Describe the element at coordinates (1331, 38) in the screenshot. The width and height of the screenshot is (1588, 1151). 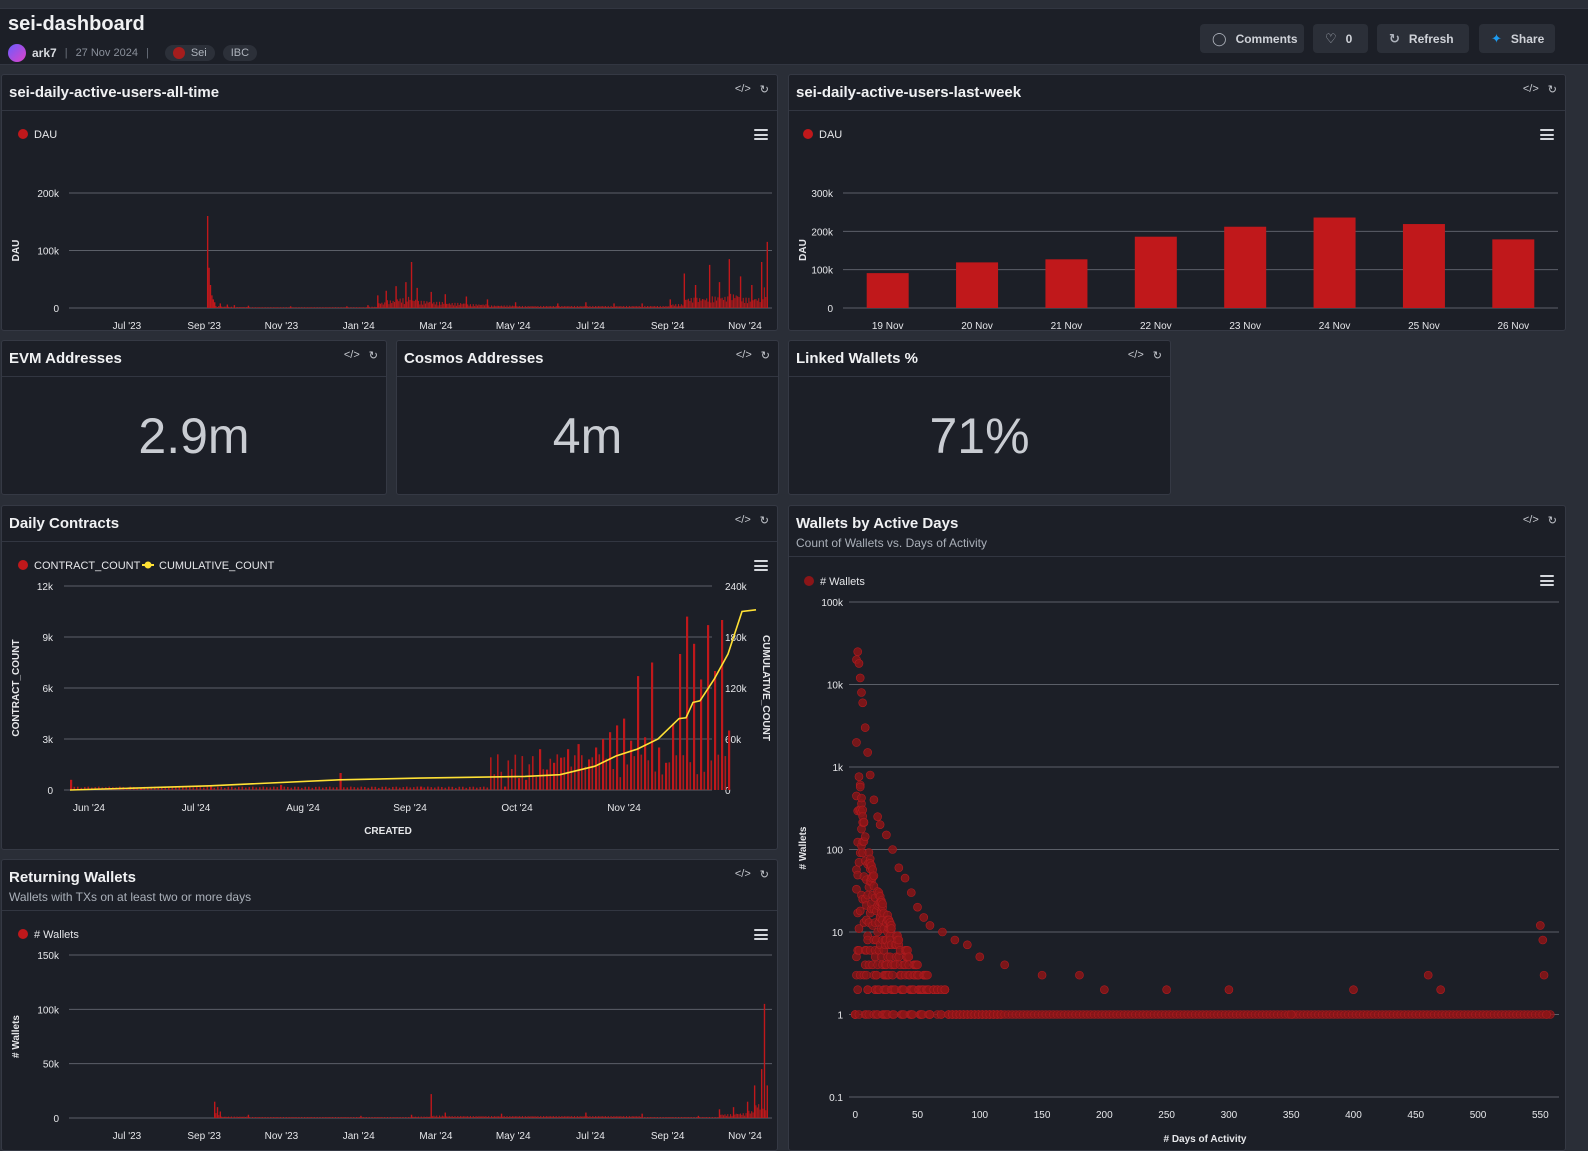
I see `heart-icon: ♡` at that location.